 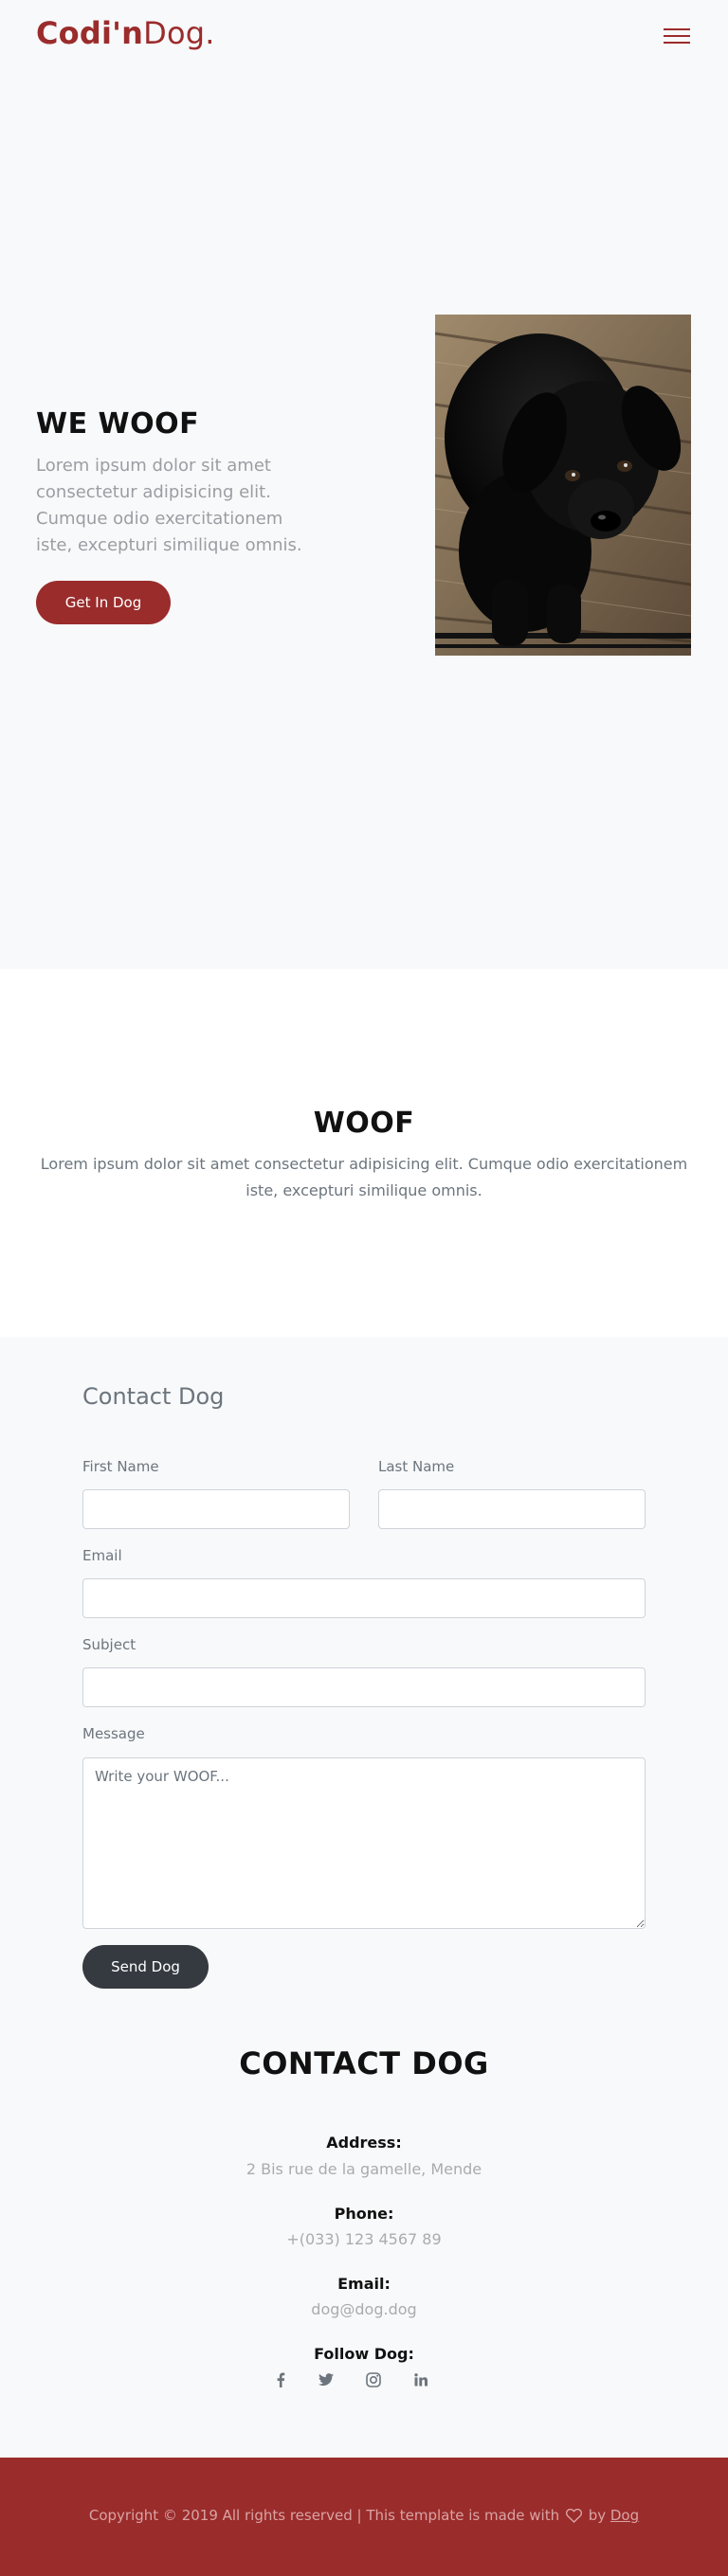 I want to click on about-title: WOOF, so click(x=364, y=1123).